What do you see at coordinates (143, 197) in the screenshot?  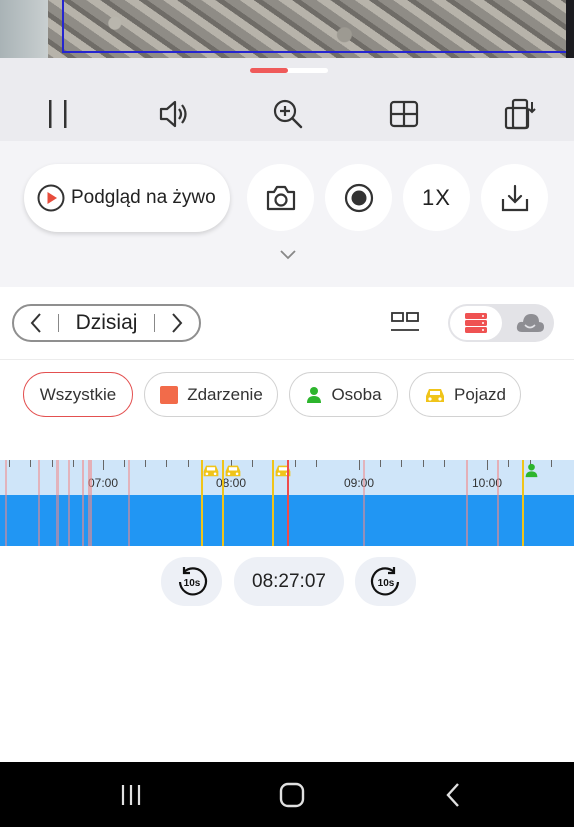 I see `live-view-label: Podgląd na żywo` at bounding box center [143, 197].